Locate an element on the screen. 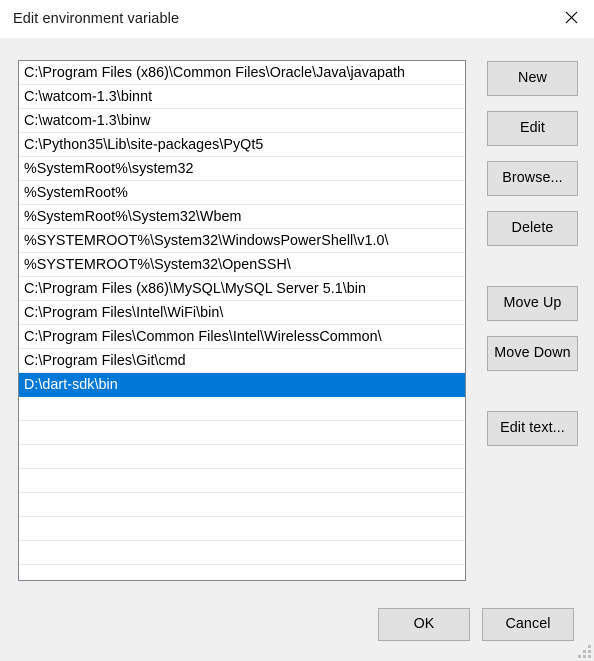 This screenshot has width=594, height=661. titlebar: Edit environment variable is located at coordinates (297, 19).